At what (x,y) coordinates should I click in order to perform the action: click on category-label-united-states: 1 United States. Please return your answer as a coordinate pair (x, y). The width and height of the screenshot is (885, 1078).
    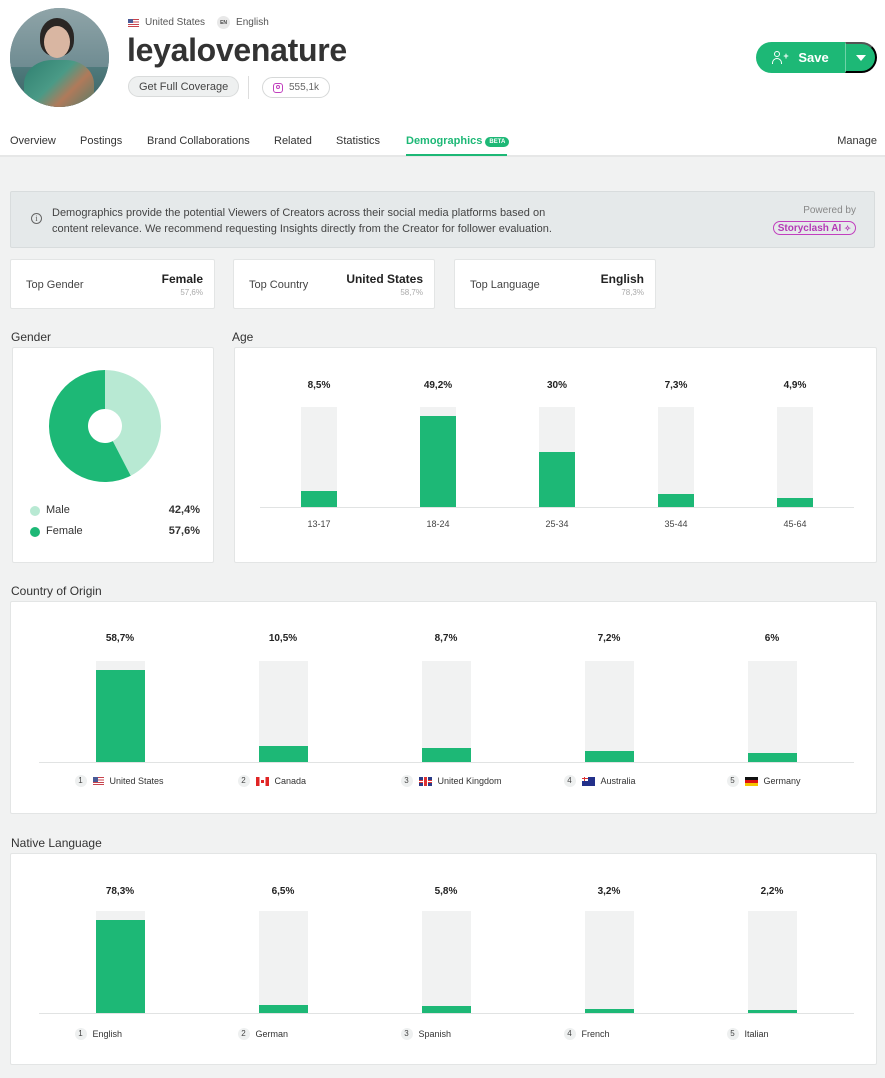
    Looking at the image, I should click on (119, 781).